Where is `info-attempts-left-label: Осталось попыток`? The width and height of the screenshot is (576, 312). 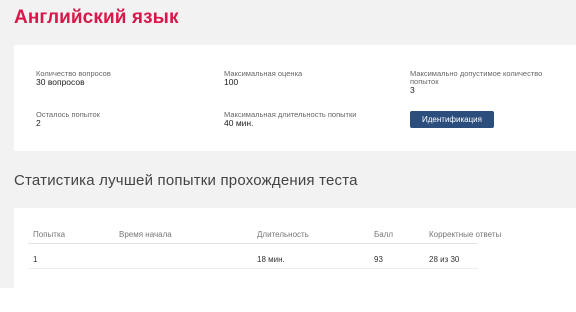 info-attempts-left-label: Осталось попыток is located at coordinates (68, 114).